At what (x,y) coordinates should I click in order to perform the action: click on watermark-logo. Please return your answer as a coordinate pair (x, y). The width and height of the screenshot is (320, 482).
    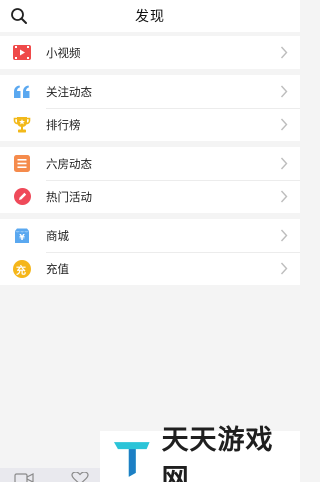
    Looking at the image, I should click on (131, 459).